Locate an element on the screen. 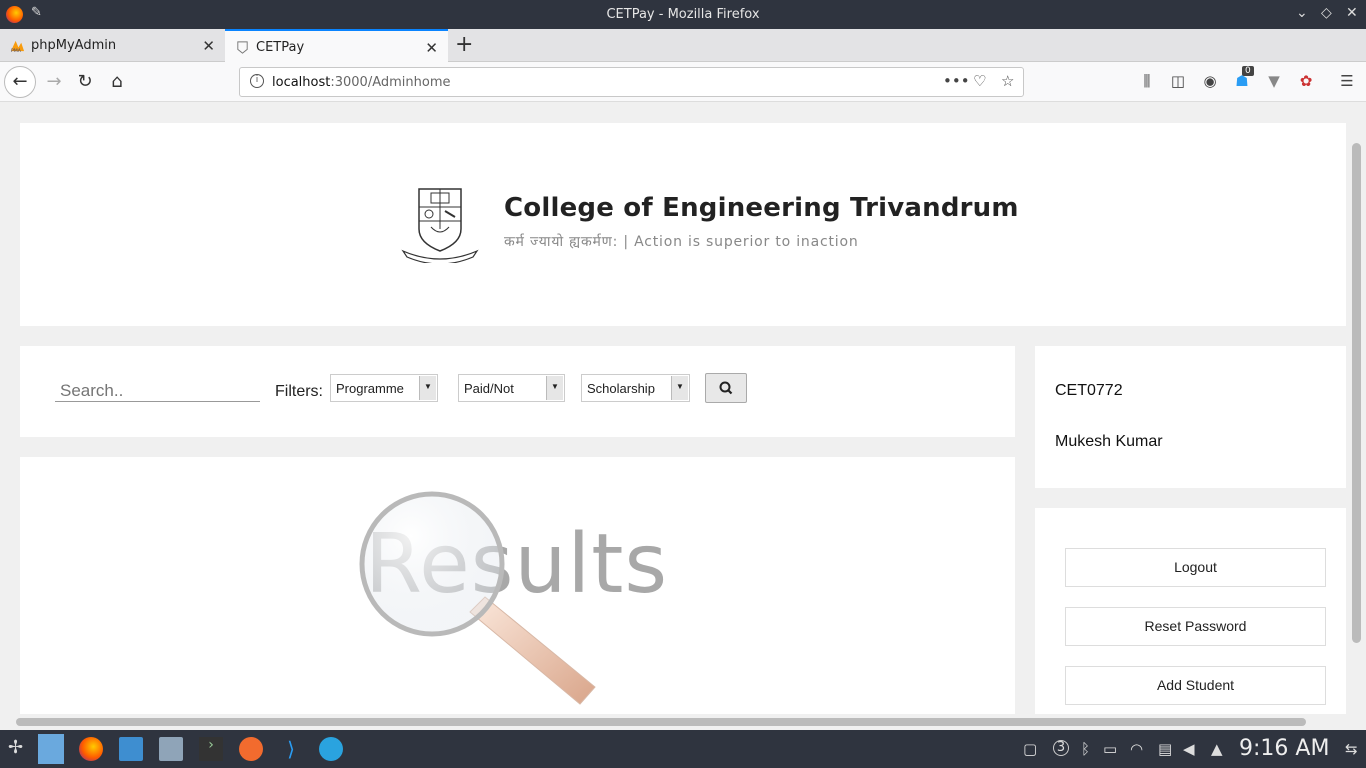  window-titlebar: ✎ CETPay - Mozilla Firefox ⌄ ◇ ✕ is located at coordinates (683, 14).